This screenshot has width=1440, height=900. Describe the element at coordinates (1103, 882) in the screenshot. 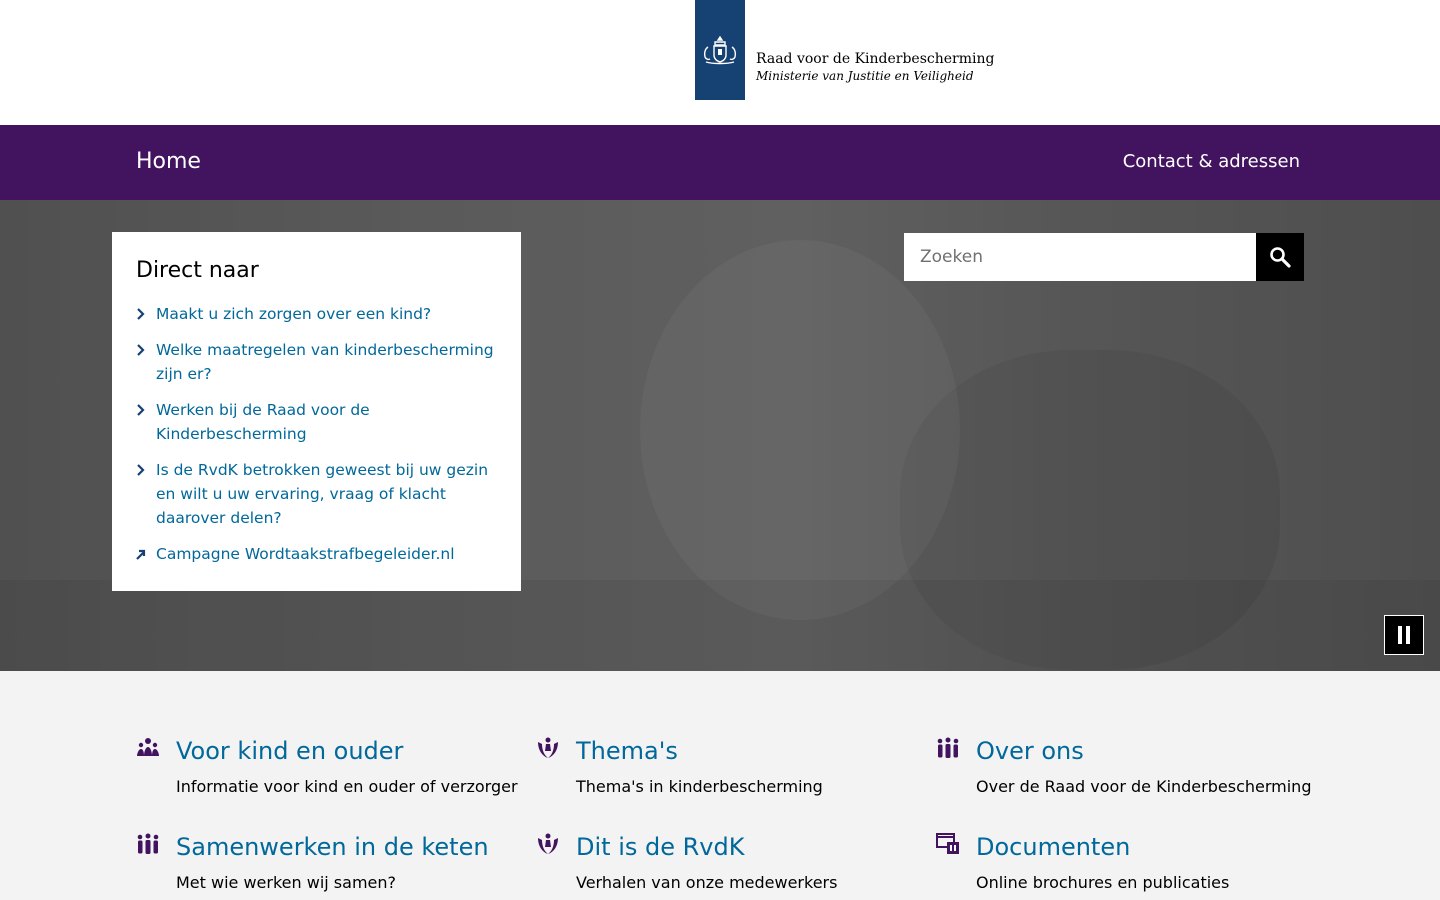

I see `tile-description: Online brochures en publicaties` at that location.